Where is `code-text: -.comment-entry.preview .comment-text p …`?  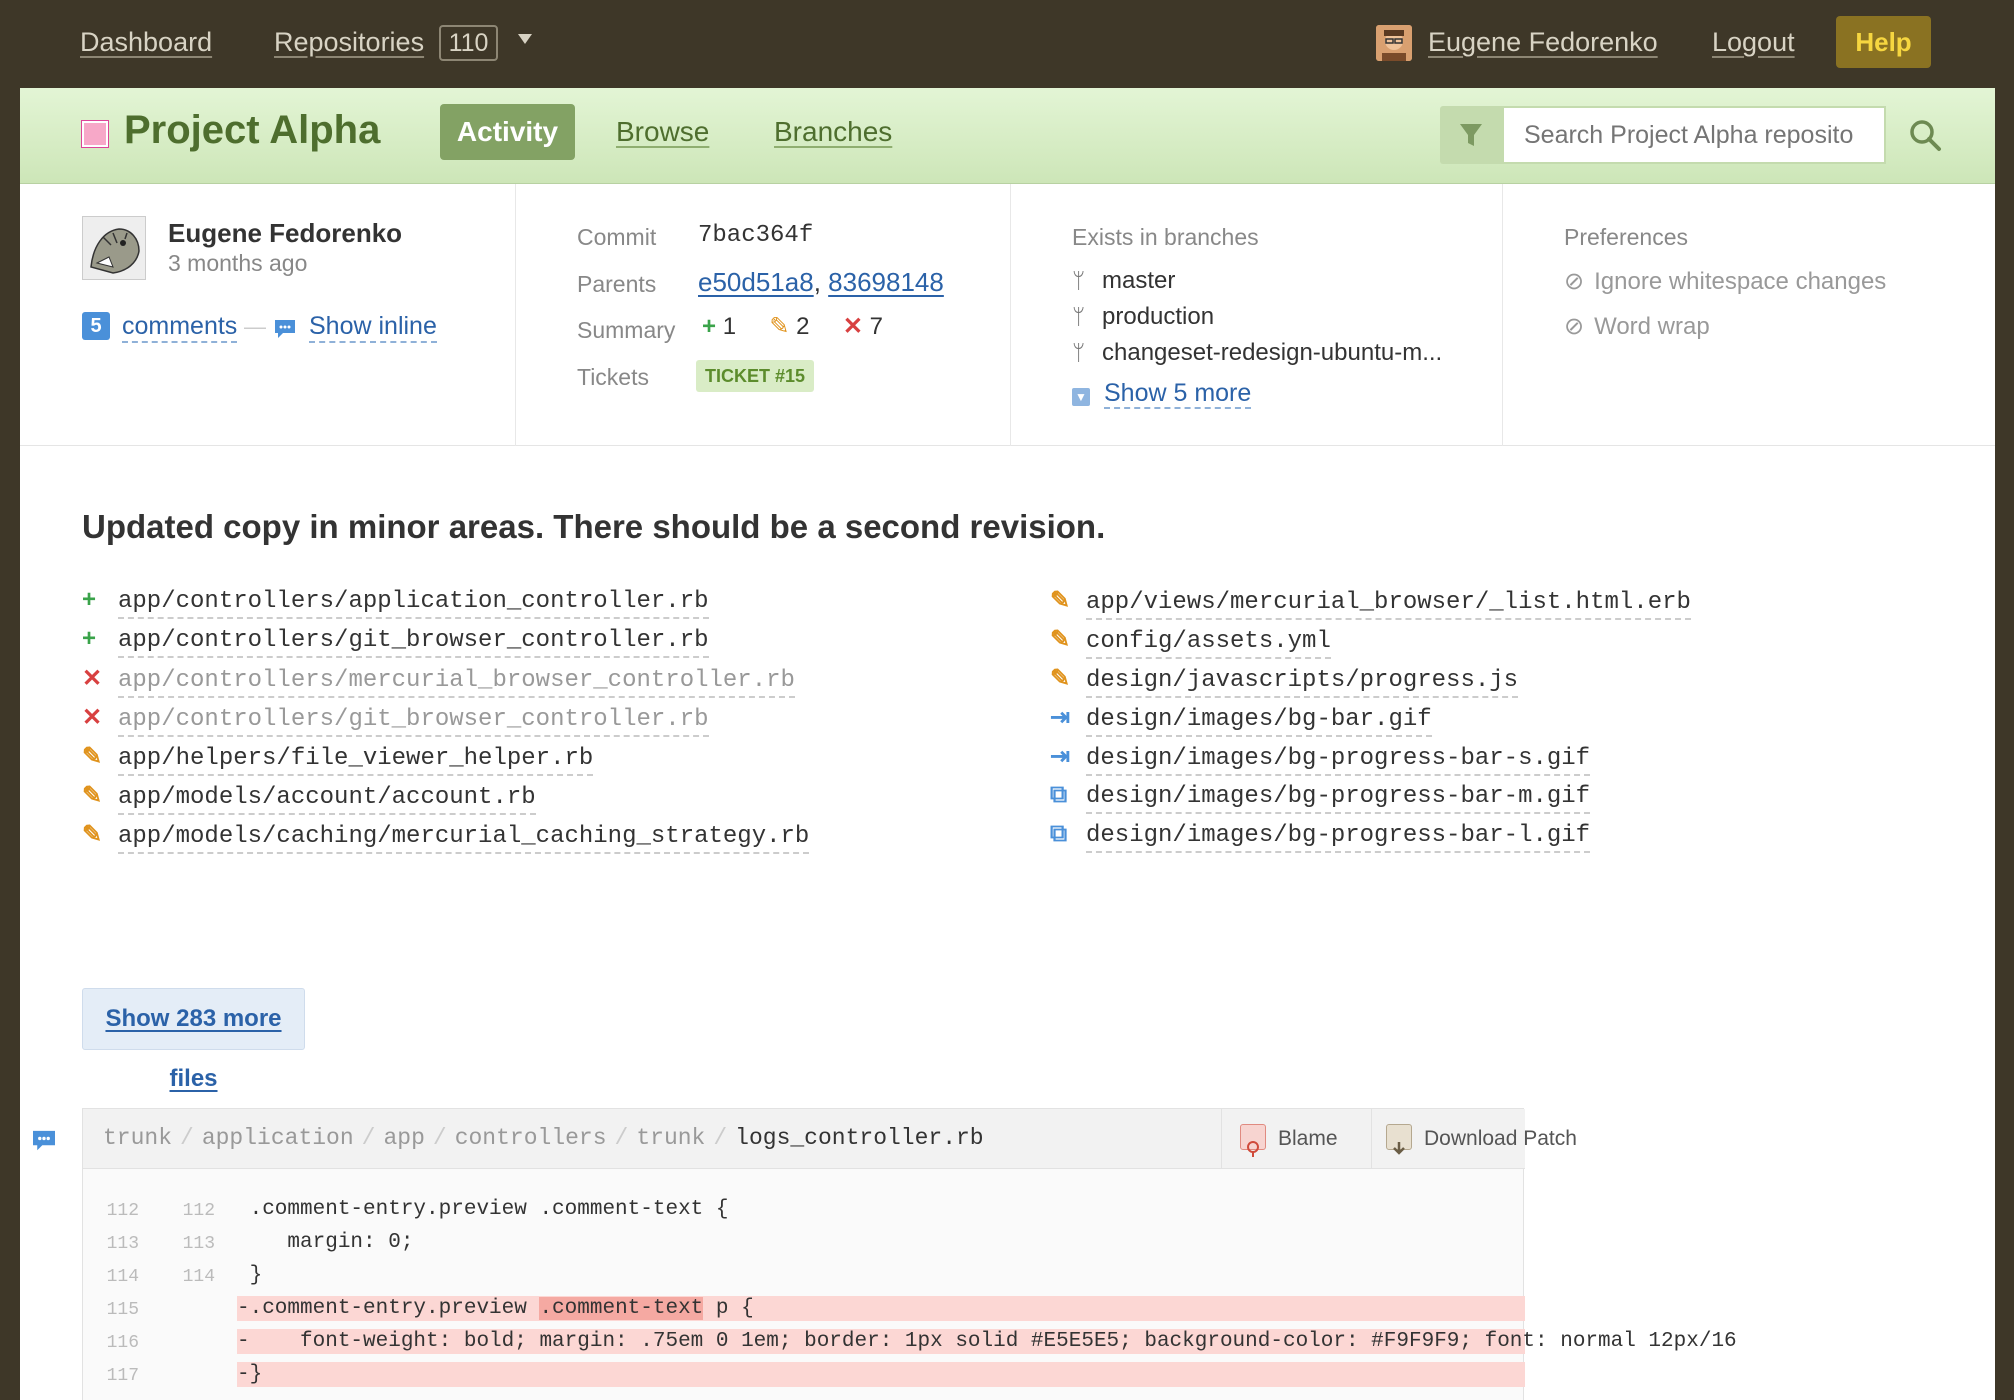 code-text: -.comment-entry.preview .comment-text p … is located at coordinates (495, 1308).